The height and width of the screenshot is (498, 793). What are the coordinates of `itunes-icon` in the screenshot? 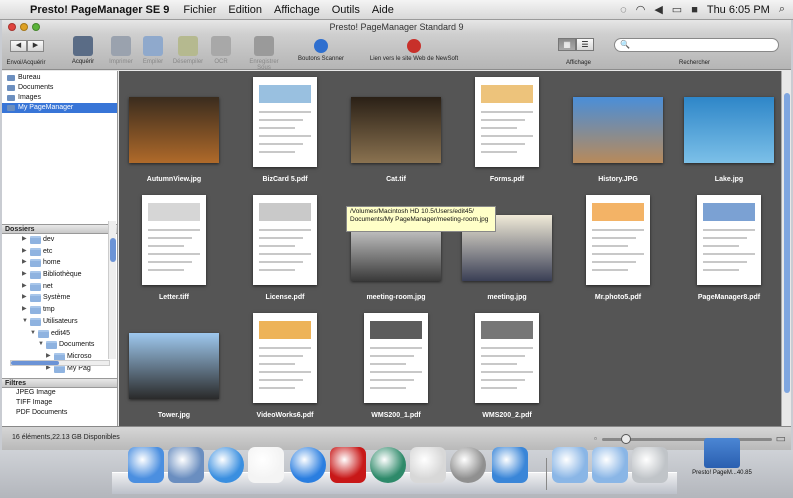 It's located at (308, 465).